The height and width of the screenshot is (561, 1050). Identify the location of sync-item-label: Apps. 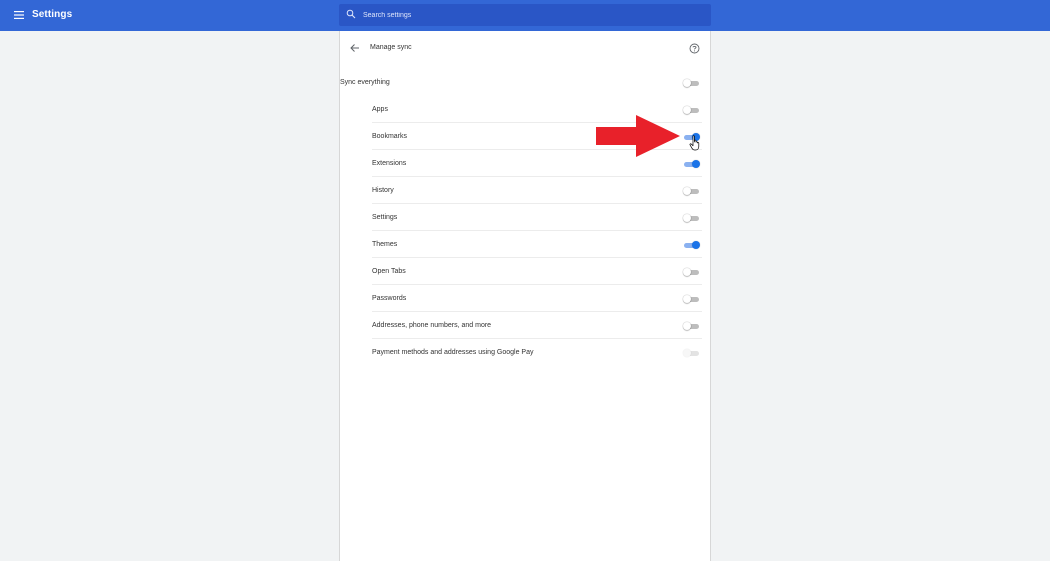
(380, 109).